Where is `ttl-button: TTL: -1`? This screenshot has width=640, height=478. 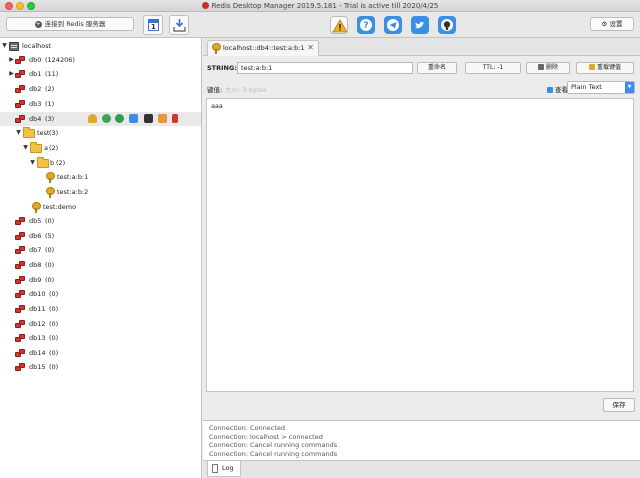 ttl-button: TTL: -1 is located at coordinates (493, 68).